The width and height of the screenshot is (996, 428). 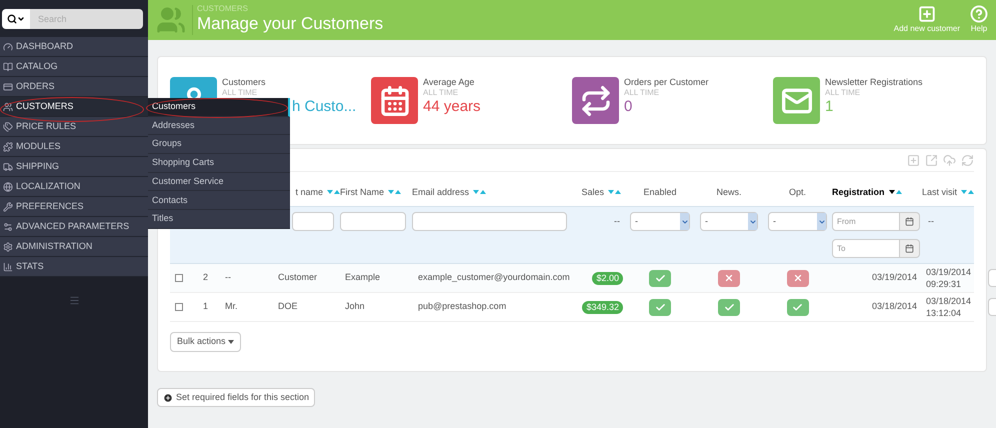 I want to click on table-cell-text: 03/18/2014, so click(x=894, y=307).